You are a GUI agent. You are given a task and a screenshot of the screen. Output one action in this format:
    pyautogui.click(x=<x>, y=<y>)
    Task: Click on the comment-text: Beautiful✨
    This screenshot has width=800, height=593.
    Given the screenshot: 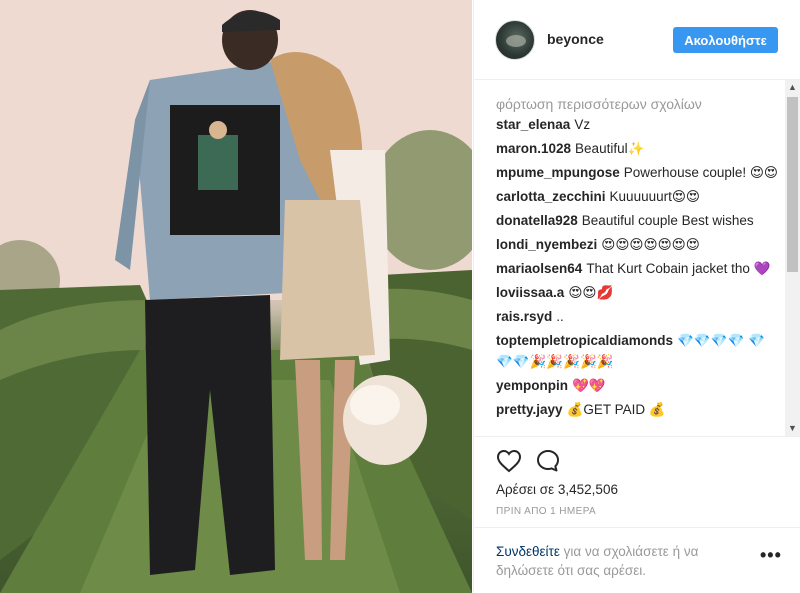 What is the action you would take?
    pyautogui.click(x=610, y=148)
    